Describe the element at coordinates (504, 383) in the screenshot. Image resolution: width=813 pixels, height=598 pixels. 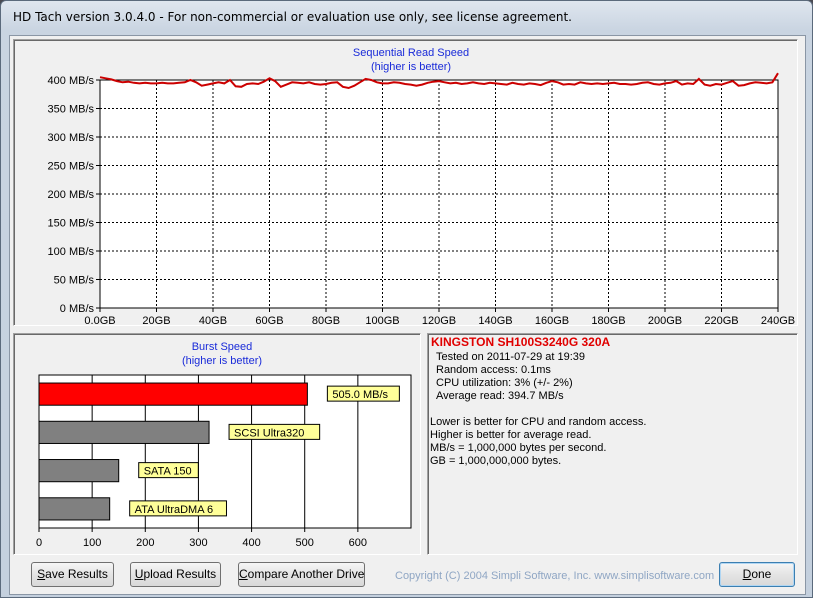
I see `cpu-utilization: CPU utilization: 3% (+/- 2%)` at that location.